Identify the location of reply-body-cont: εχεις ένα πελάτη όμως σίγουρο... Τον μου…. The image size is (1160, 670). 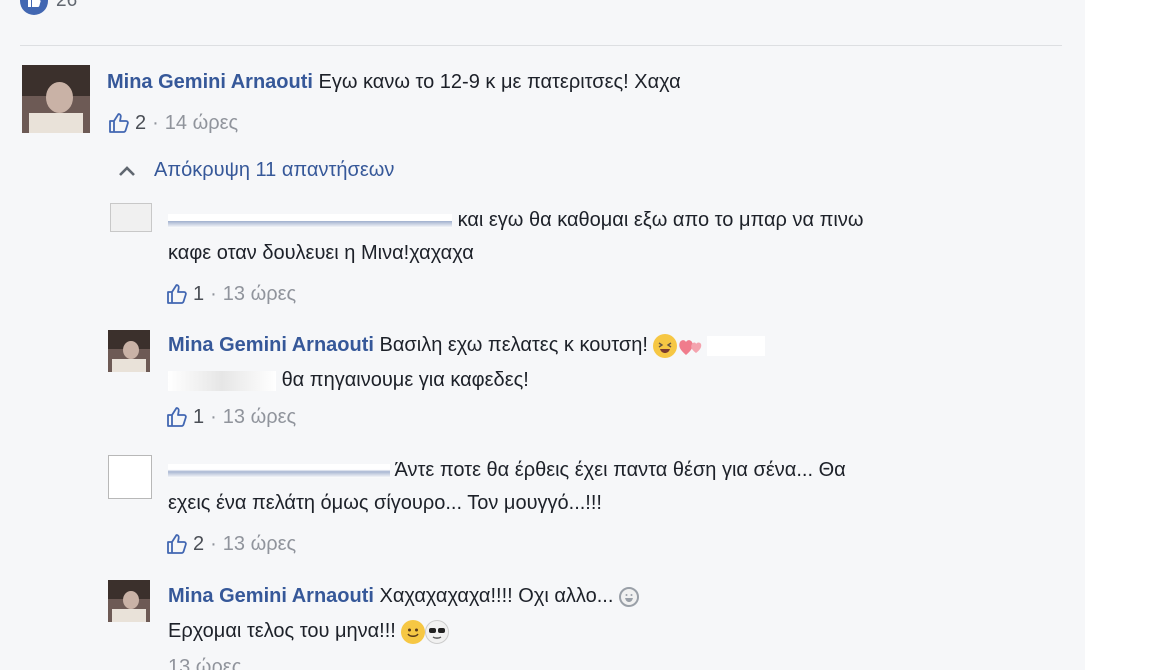
(385, 503).